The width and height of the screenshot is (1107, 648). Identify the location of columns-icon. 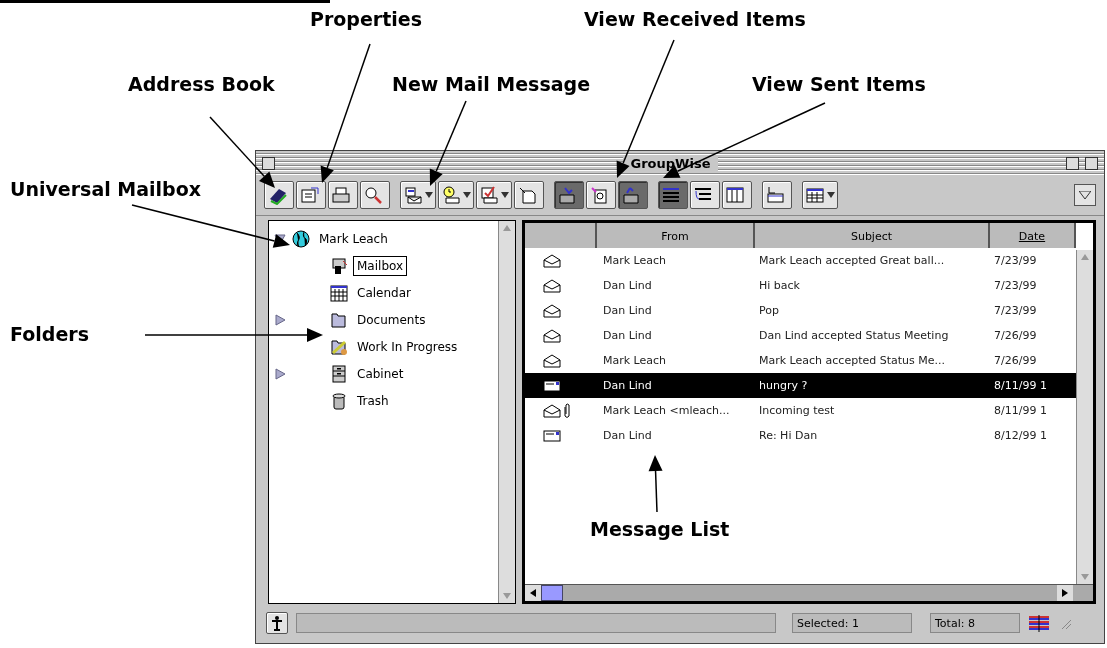
(735, 195).